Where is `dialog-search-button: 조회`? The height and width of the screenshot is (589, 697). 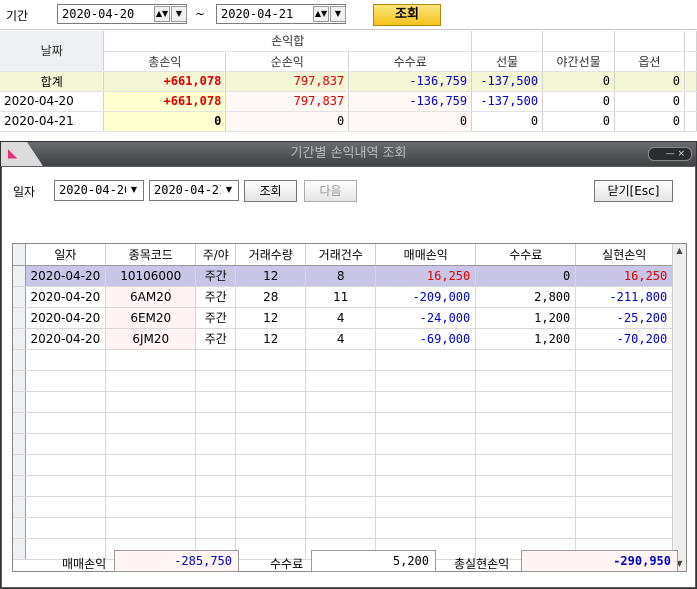 dialog-search-button: 조회 is located at coordinates (270, 191).